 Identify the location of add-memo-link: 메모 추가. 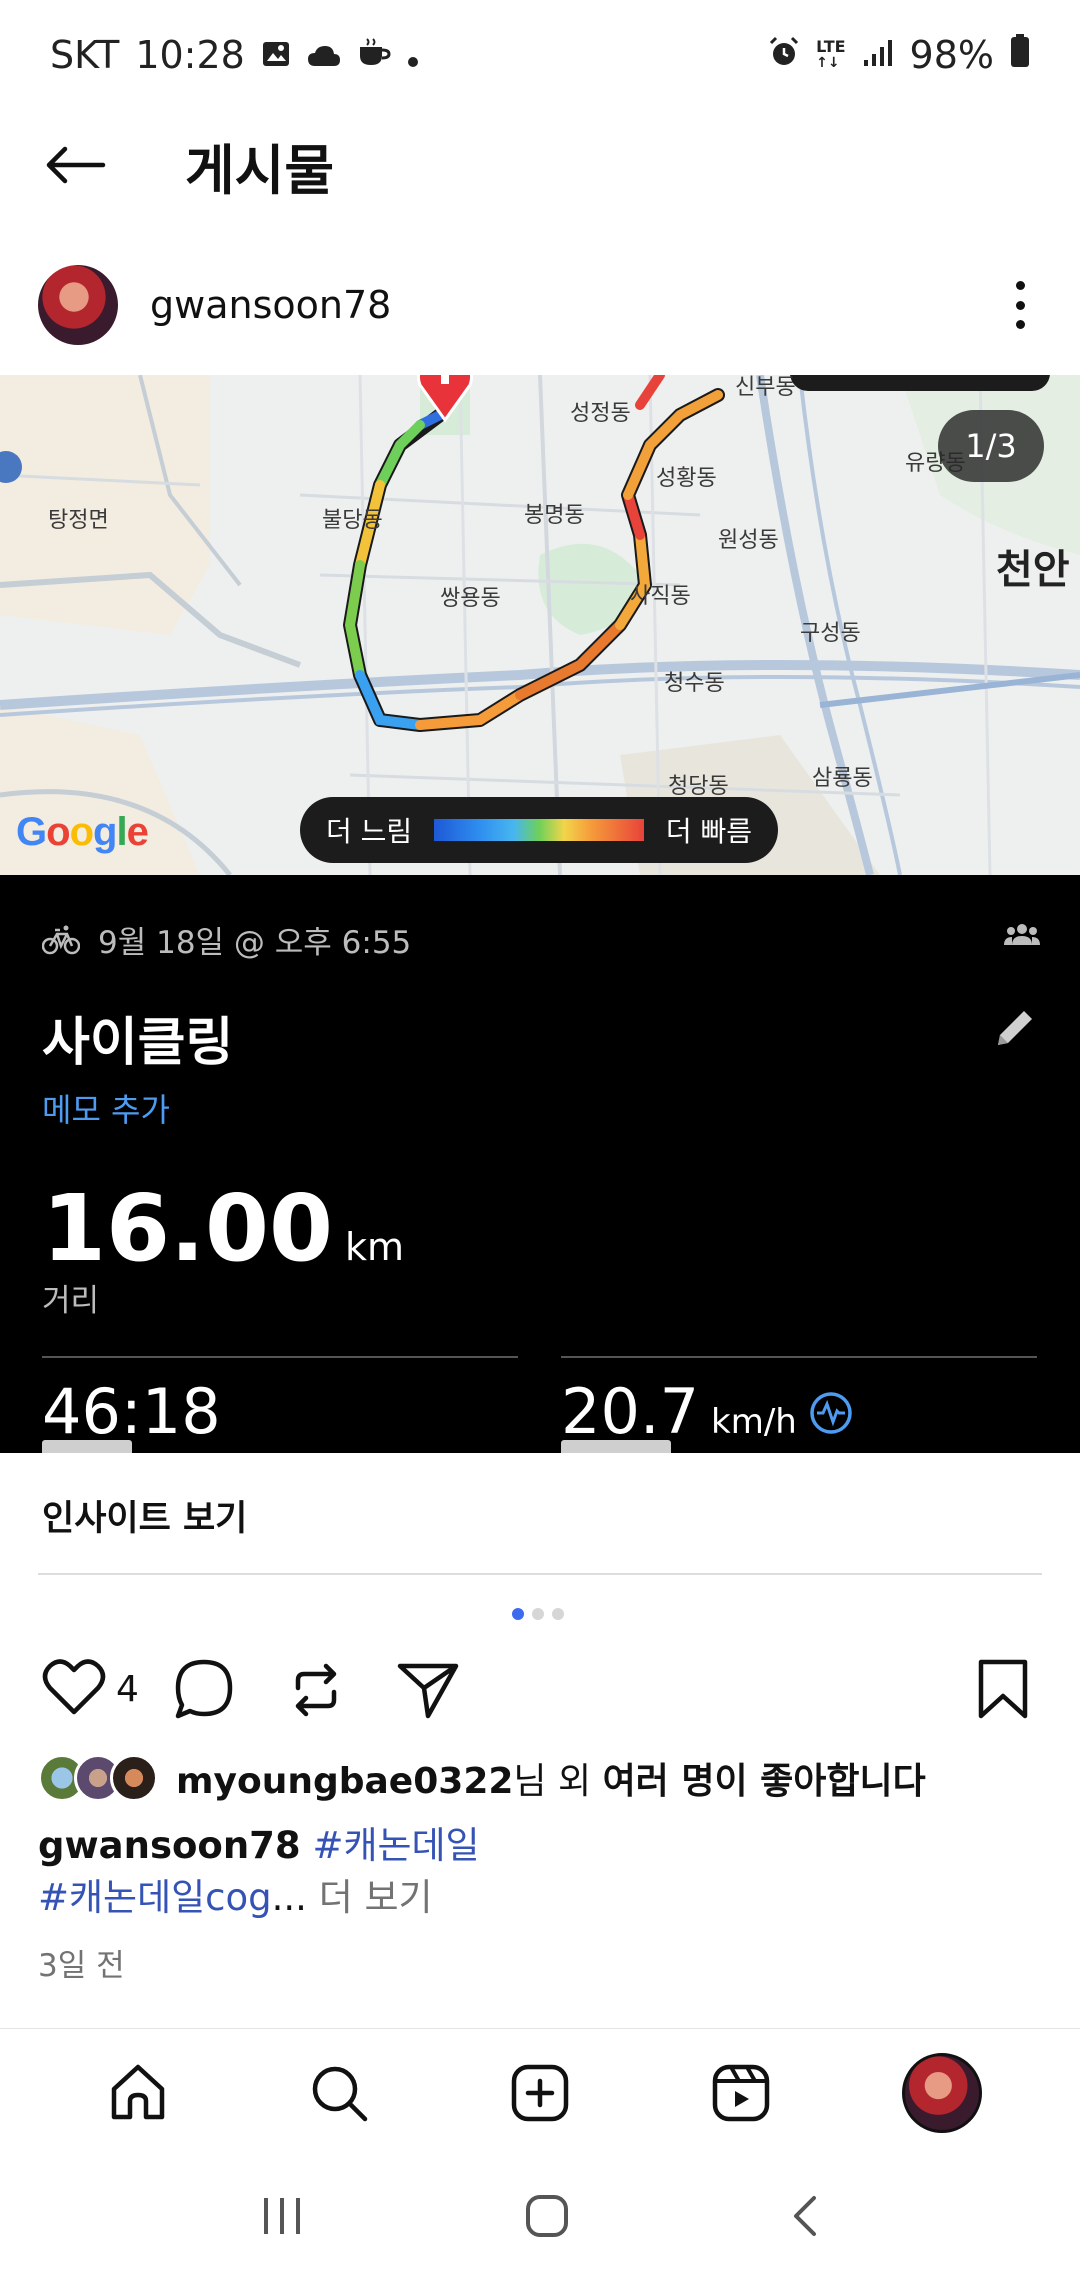
(106, 1108).